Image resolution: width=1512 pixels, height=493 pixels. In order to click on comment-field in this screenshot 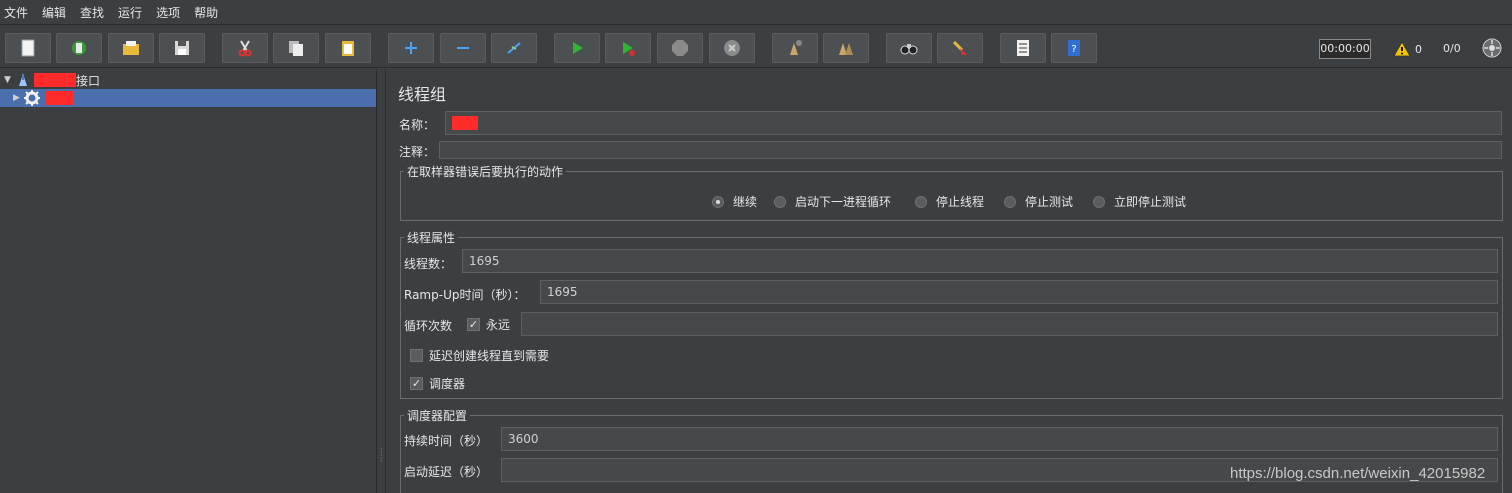, I will do `click(970, 150)`.